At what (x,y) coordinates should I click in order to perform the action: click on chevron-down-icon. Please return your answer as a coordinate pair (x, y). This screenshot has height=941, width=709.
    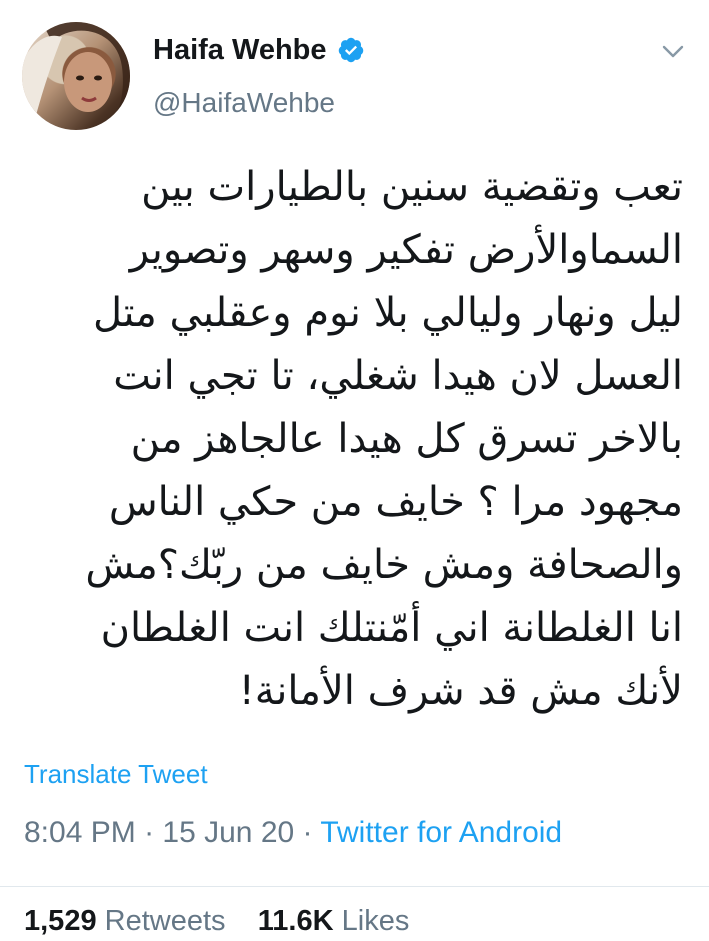
    Looking at the image, I should click on (673, 54).